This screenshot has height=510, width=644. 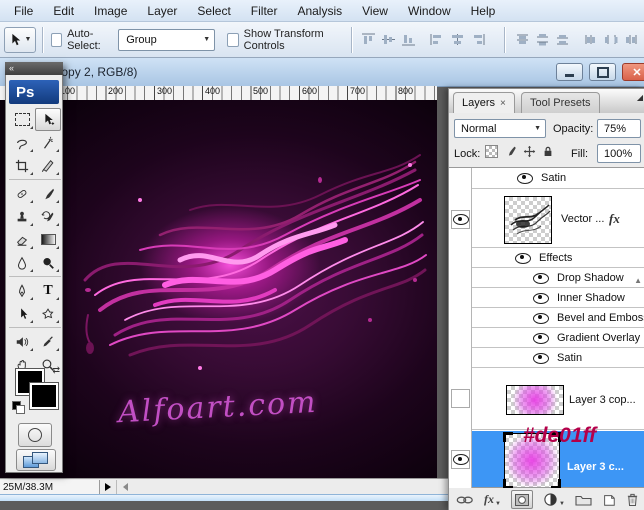 What do you see at coordinates (23, 11) in the screenshot?
I see `menu-file: File` at bounding box center [23, 11].